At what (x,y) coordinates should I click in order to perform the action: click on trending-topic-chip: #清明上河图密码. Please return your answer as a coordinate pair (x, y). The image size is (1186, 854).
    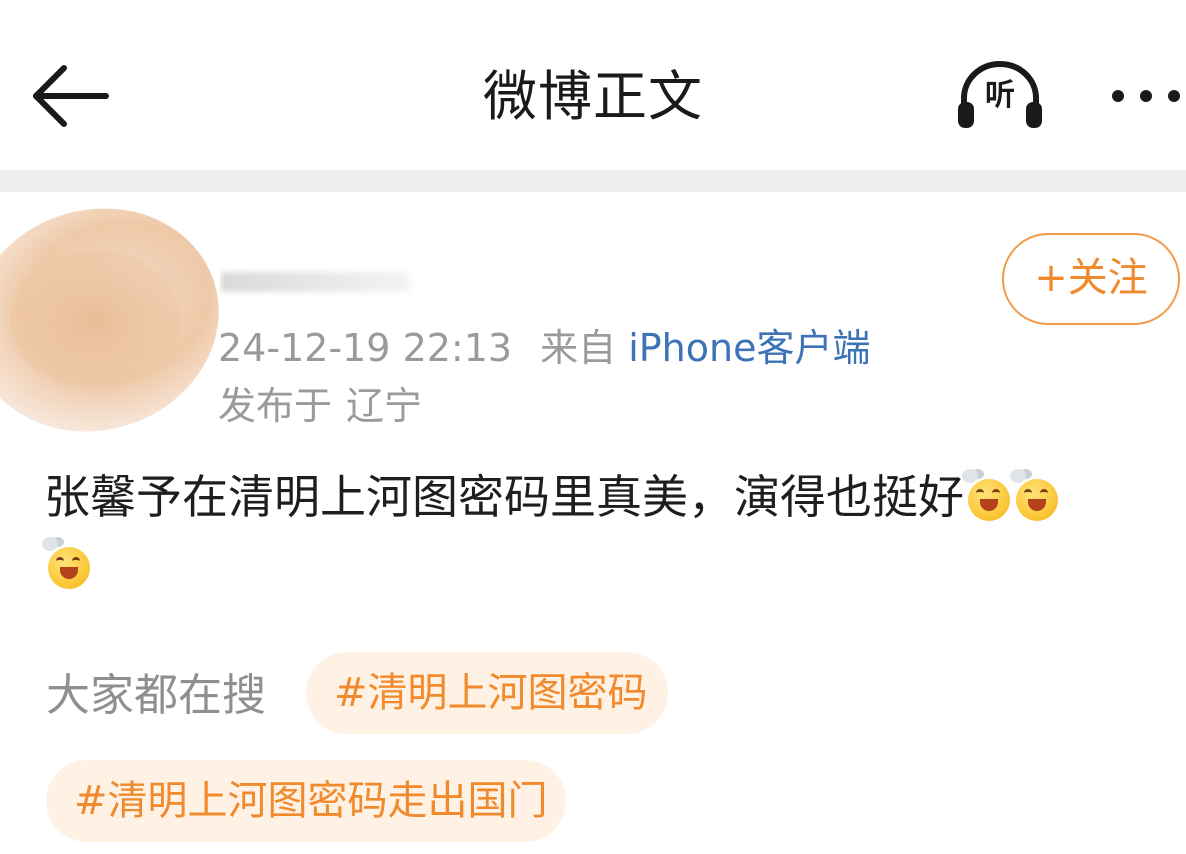
    Looking at the image, I should click on (487, 693).